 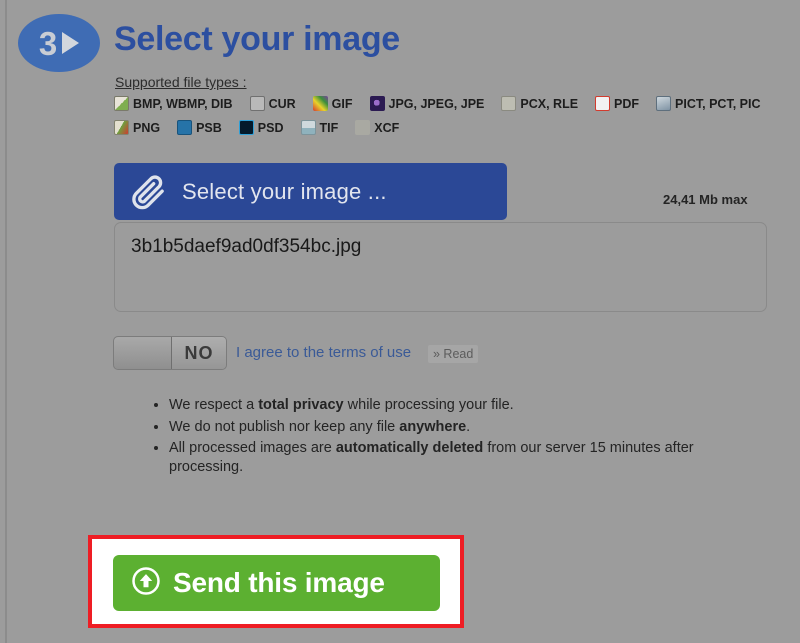 What do you see at coordinates (705, 199) in the screenshot?
I see `max-file-size-text: 24,41 Mb max` at bounding box center [705, 199].